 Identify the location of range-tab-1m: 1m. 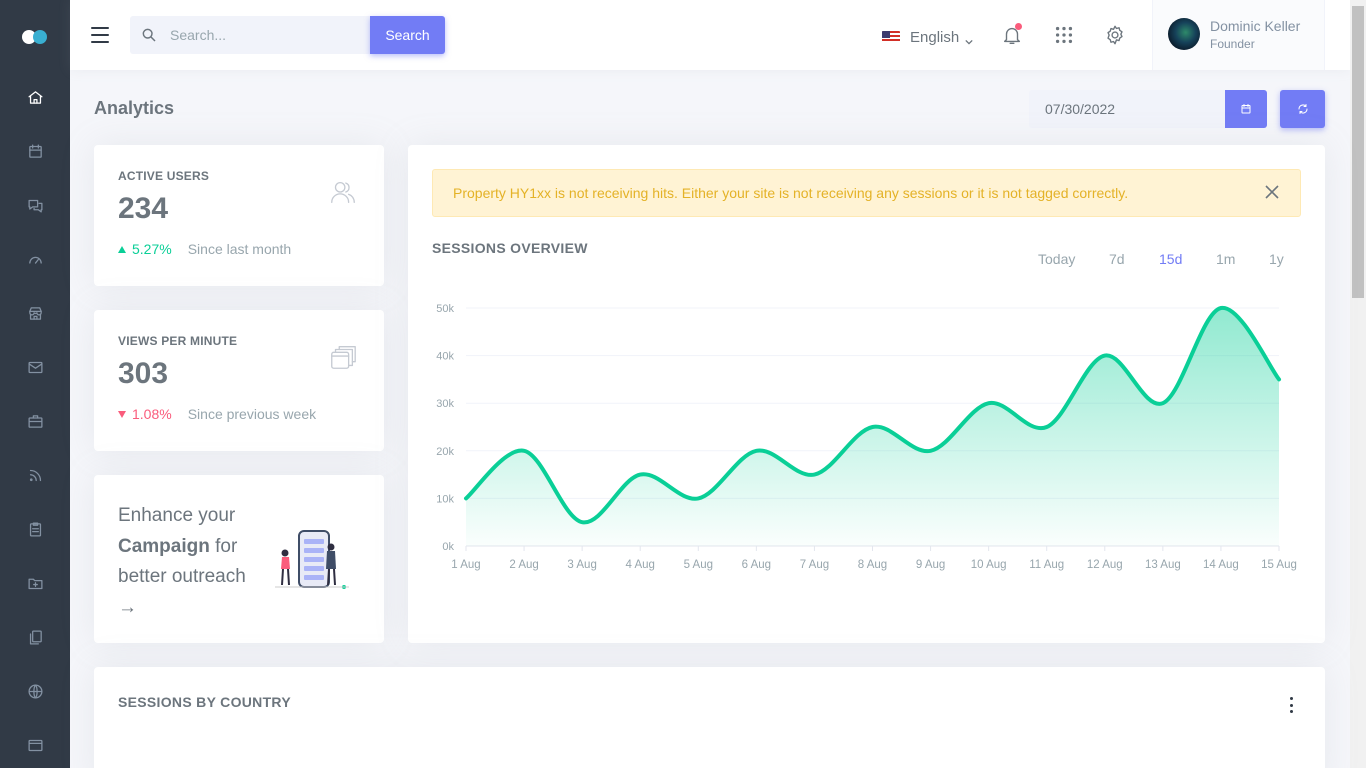
(1225, 259).